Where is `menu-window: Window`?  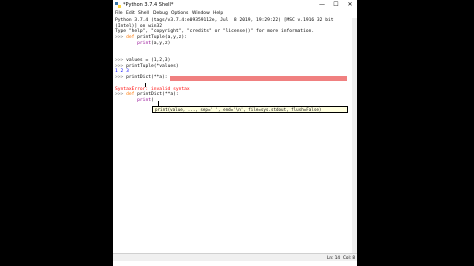
menu-window: Window is located at coordinates (201, 14).